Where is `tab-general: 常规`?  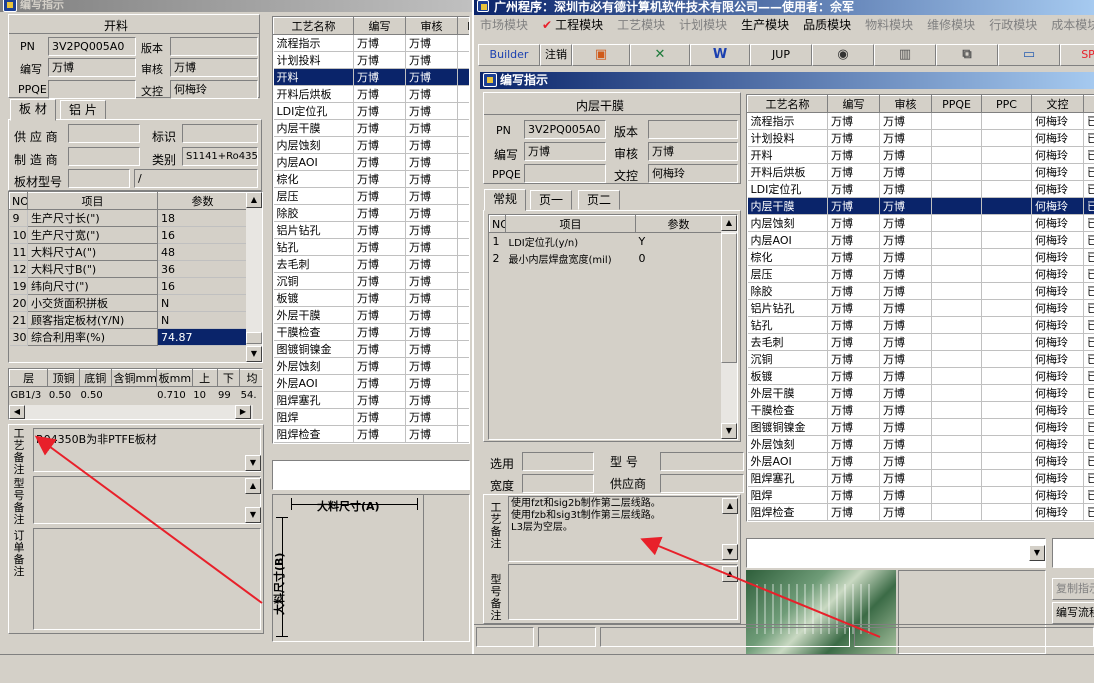 tab-general: 常规 is located at coordinates (505, 200).